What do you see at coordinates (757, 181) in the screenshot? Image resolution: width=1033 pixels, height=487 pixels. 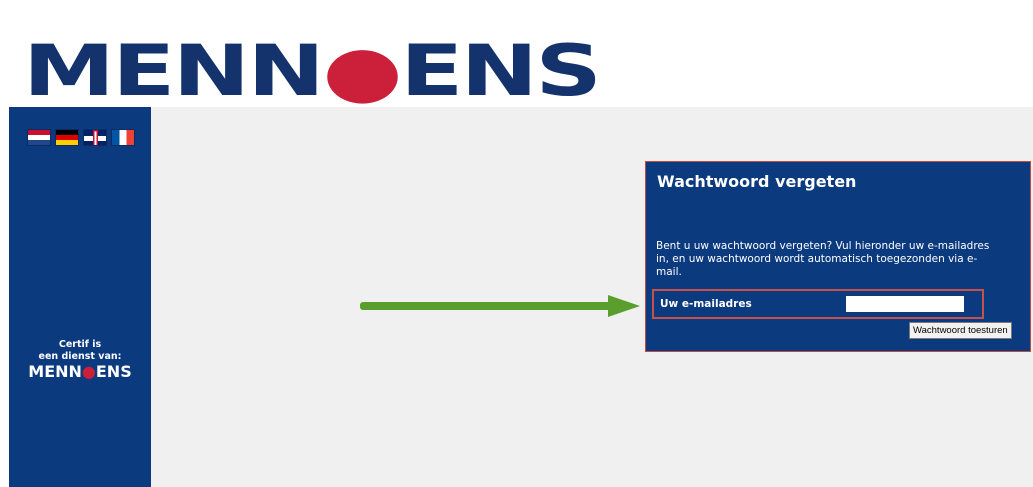 I see `panel-title: Wachtwoord vergeten` at bounding box center [757, 181].